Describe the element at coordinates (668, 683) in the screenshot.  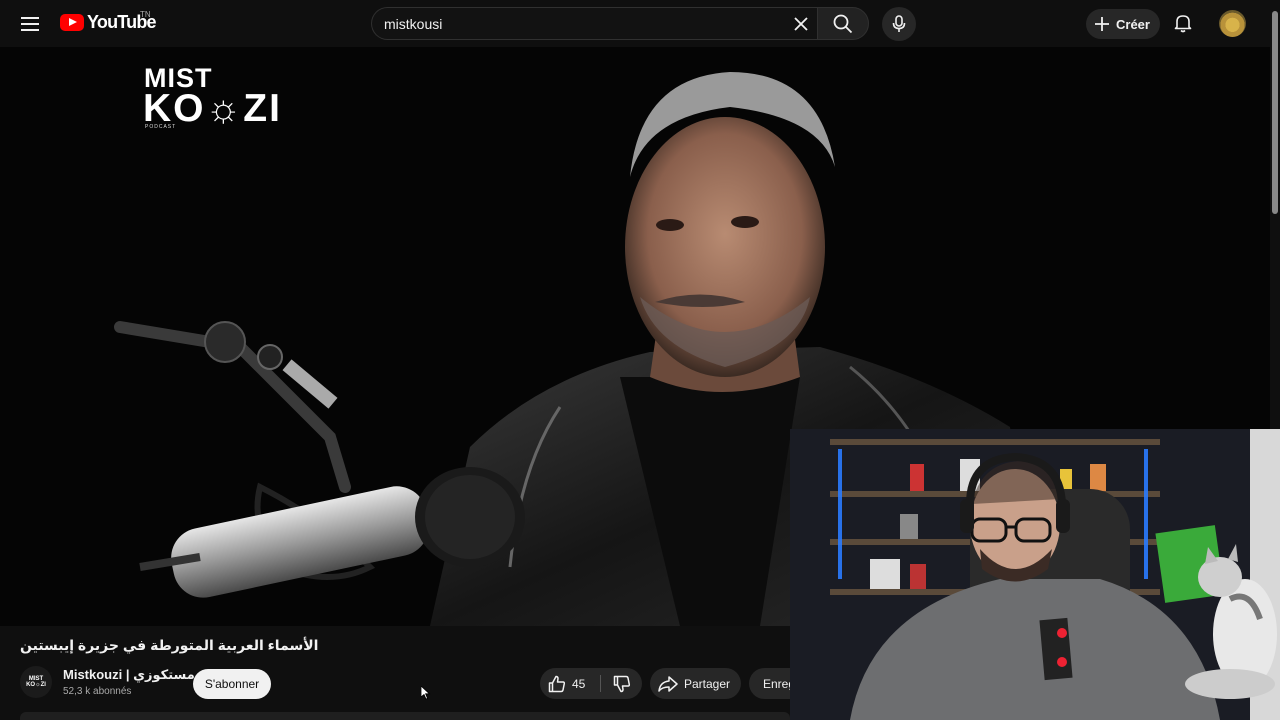
I see `share-icon` at that location.